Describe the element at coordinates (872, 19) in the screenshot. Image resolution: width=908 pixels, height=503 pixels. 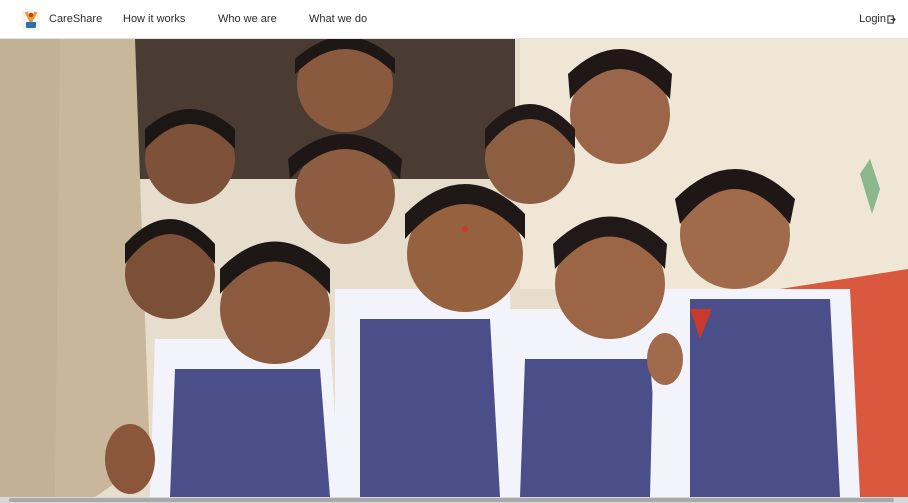
I see `login-label: Login` at that location.